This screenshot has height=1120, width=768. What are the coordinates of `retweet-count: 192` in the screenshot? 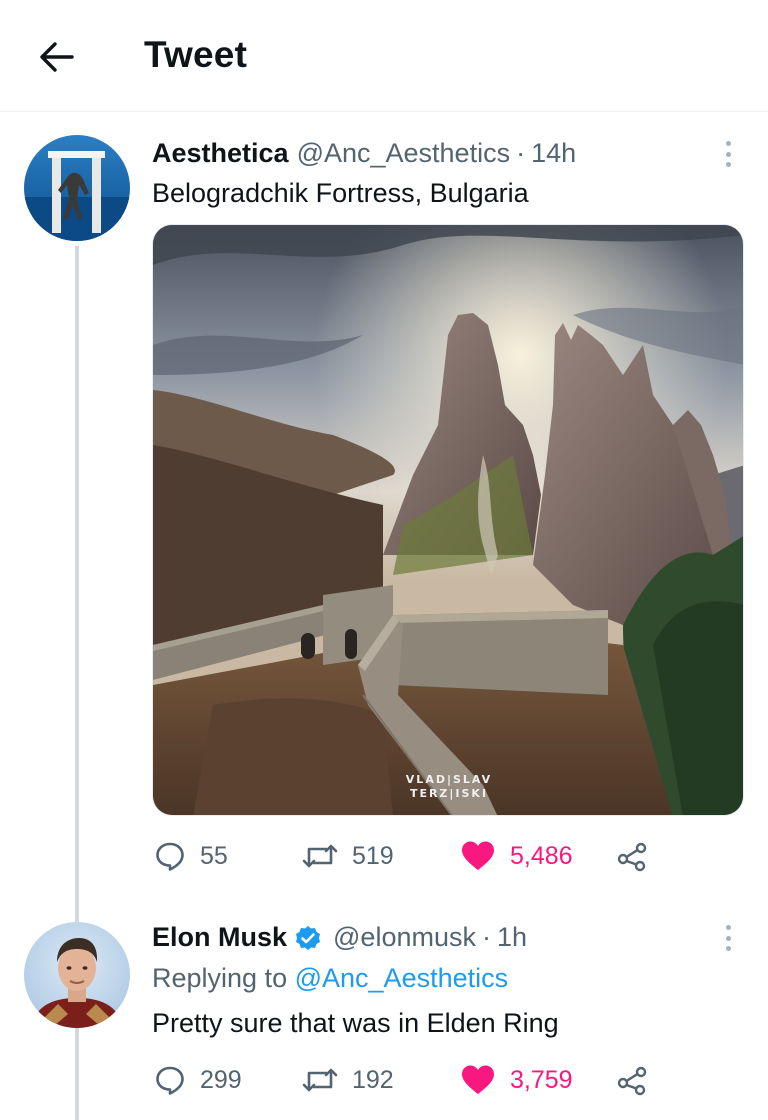 It's located at (373, 1079).